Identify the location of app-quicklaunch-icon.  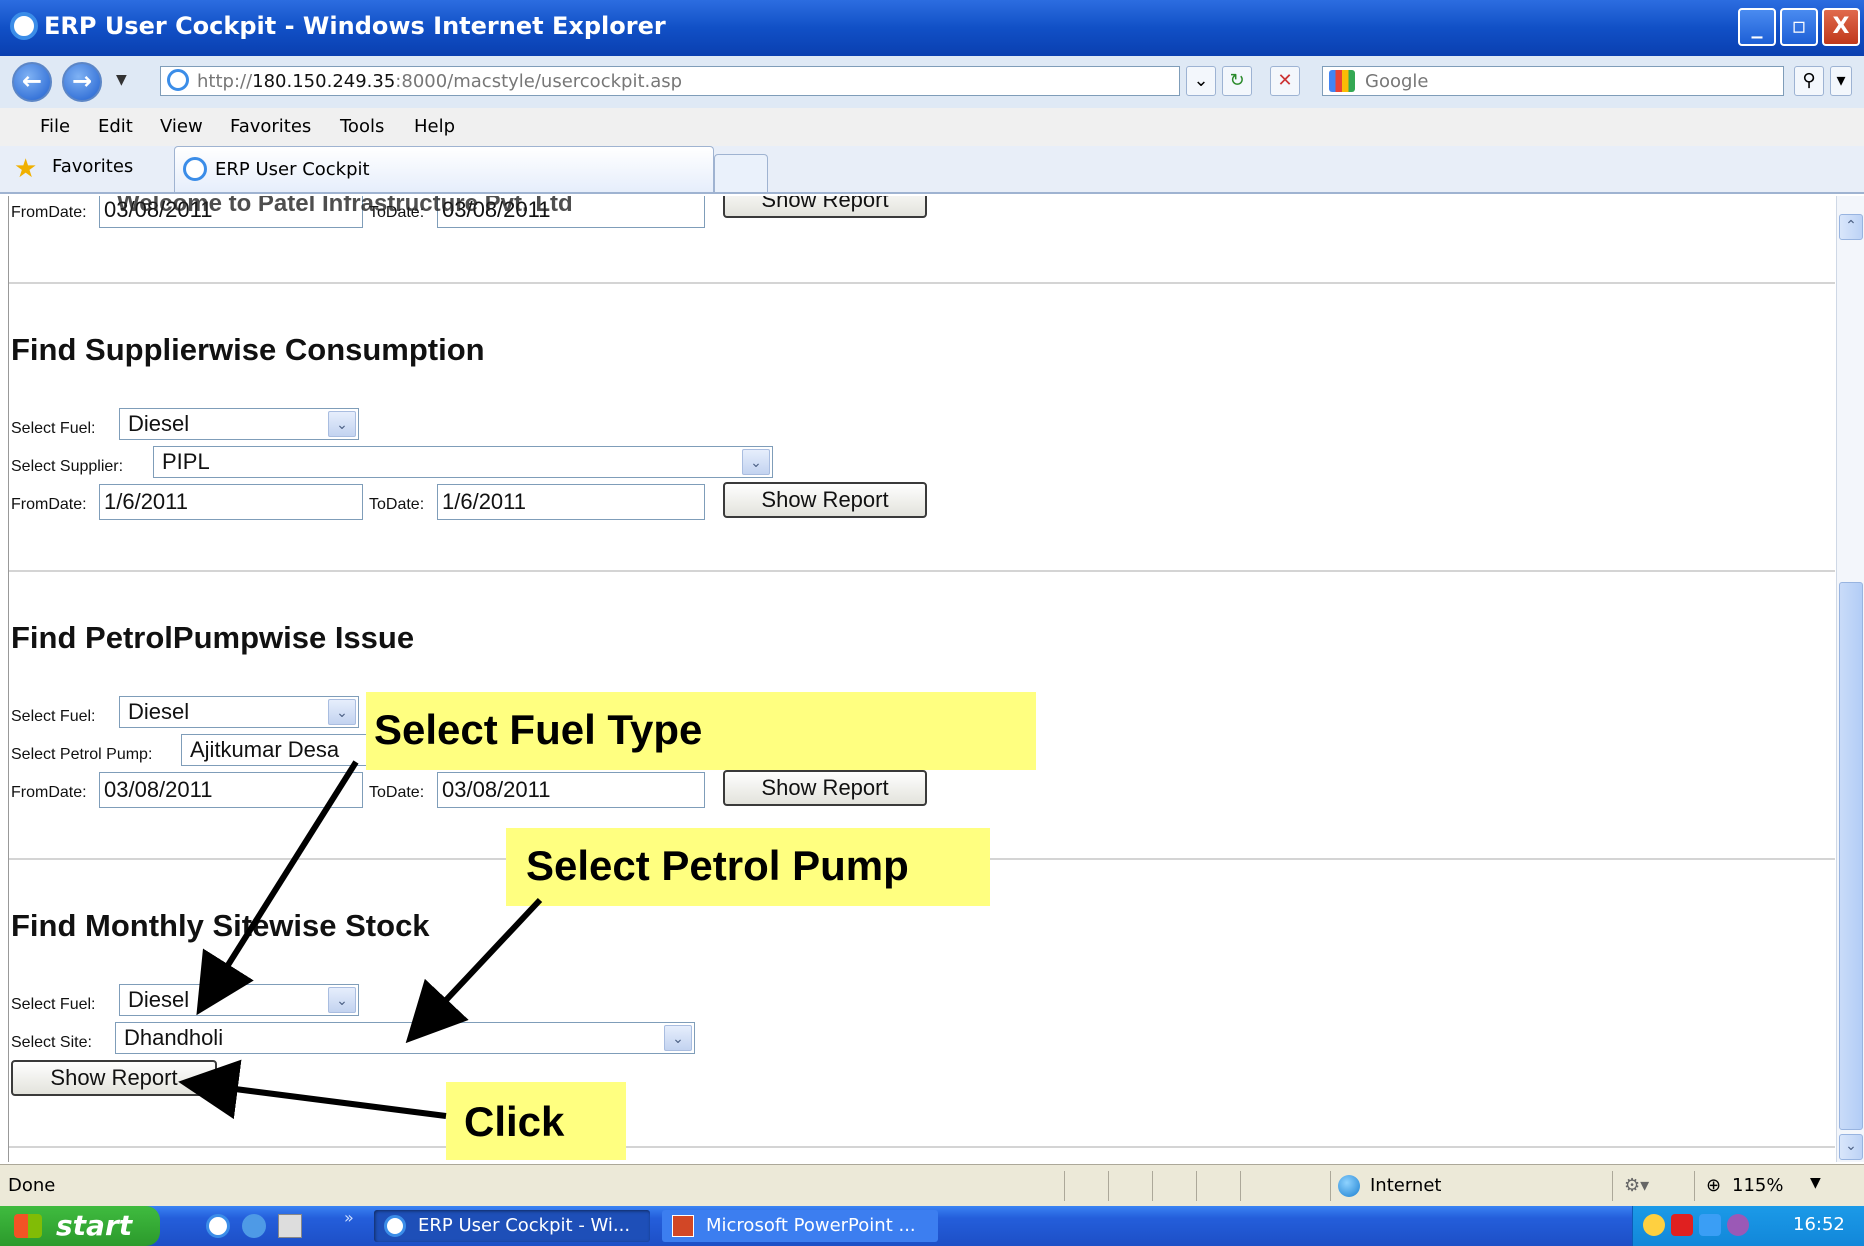
(290, 1226).